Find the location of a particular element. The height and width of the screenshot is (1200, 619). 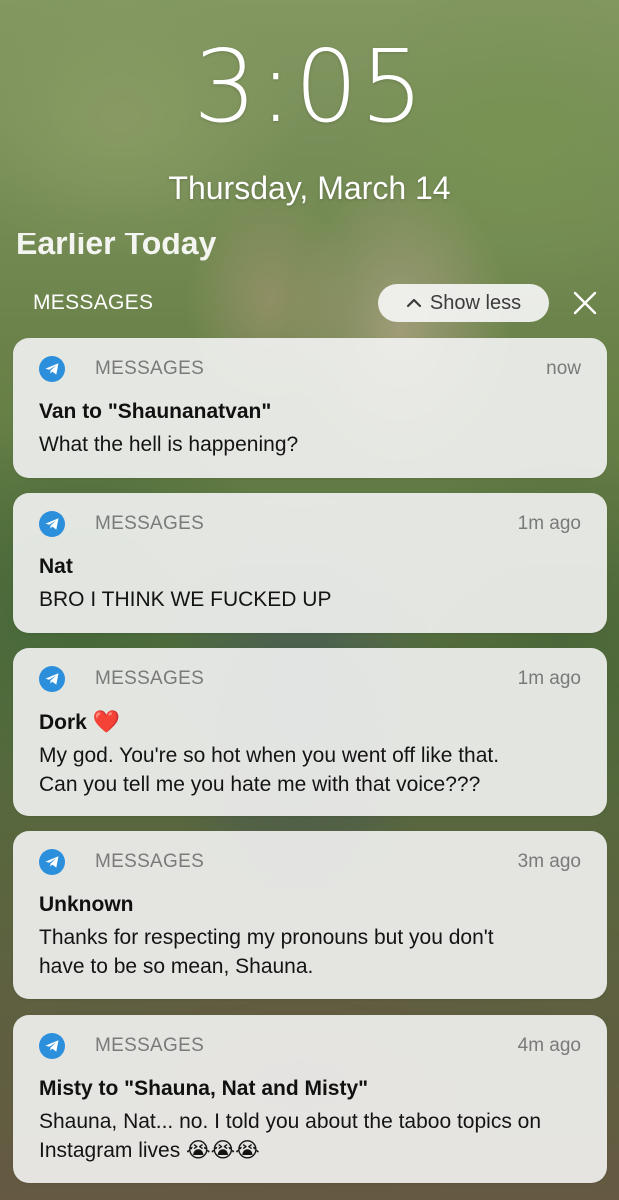

notification-sender: Dork ❤️ is located at coordinates (310, 722).